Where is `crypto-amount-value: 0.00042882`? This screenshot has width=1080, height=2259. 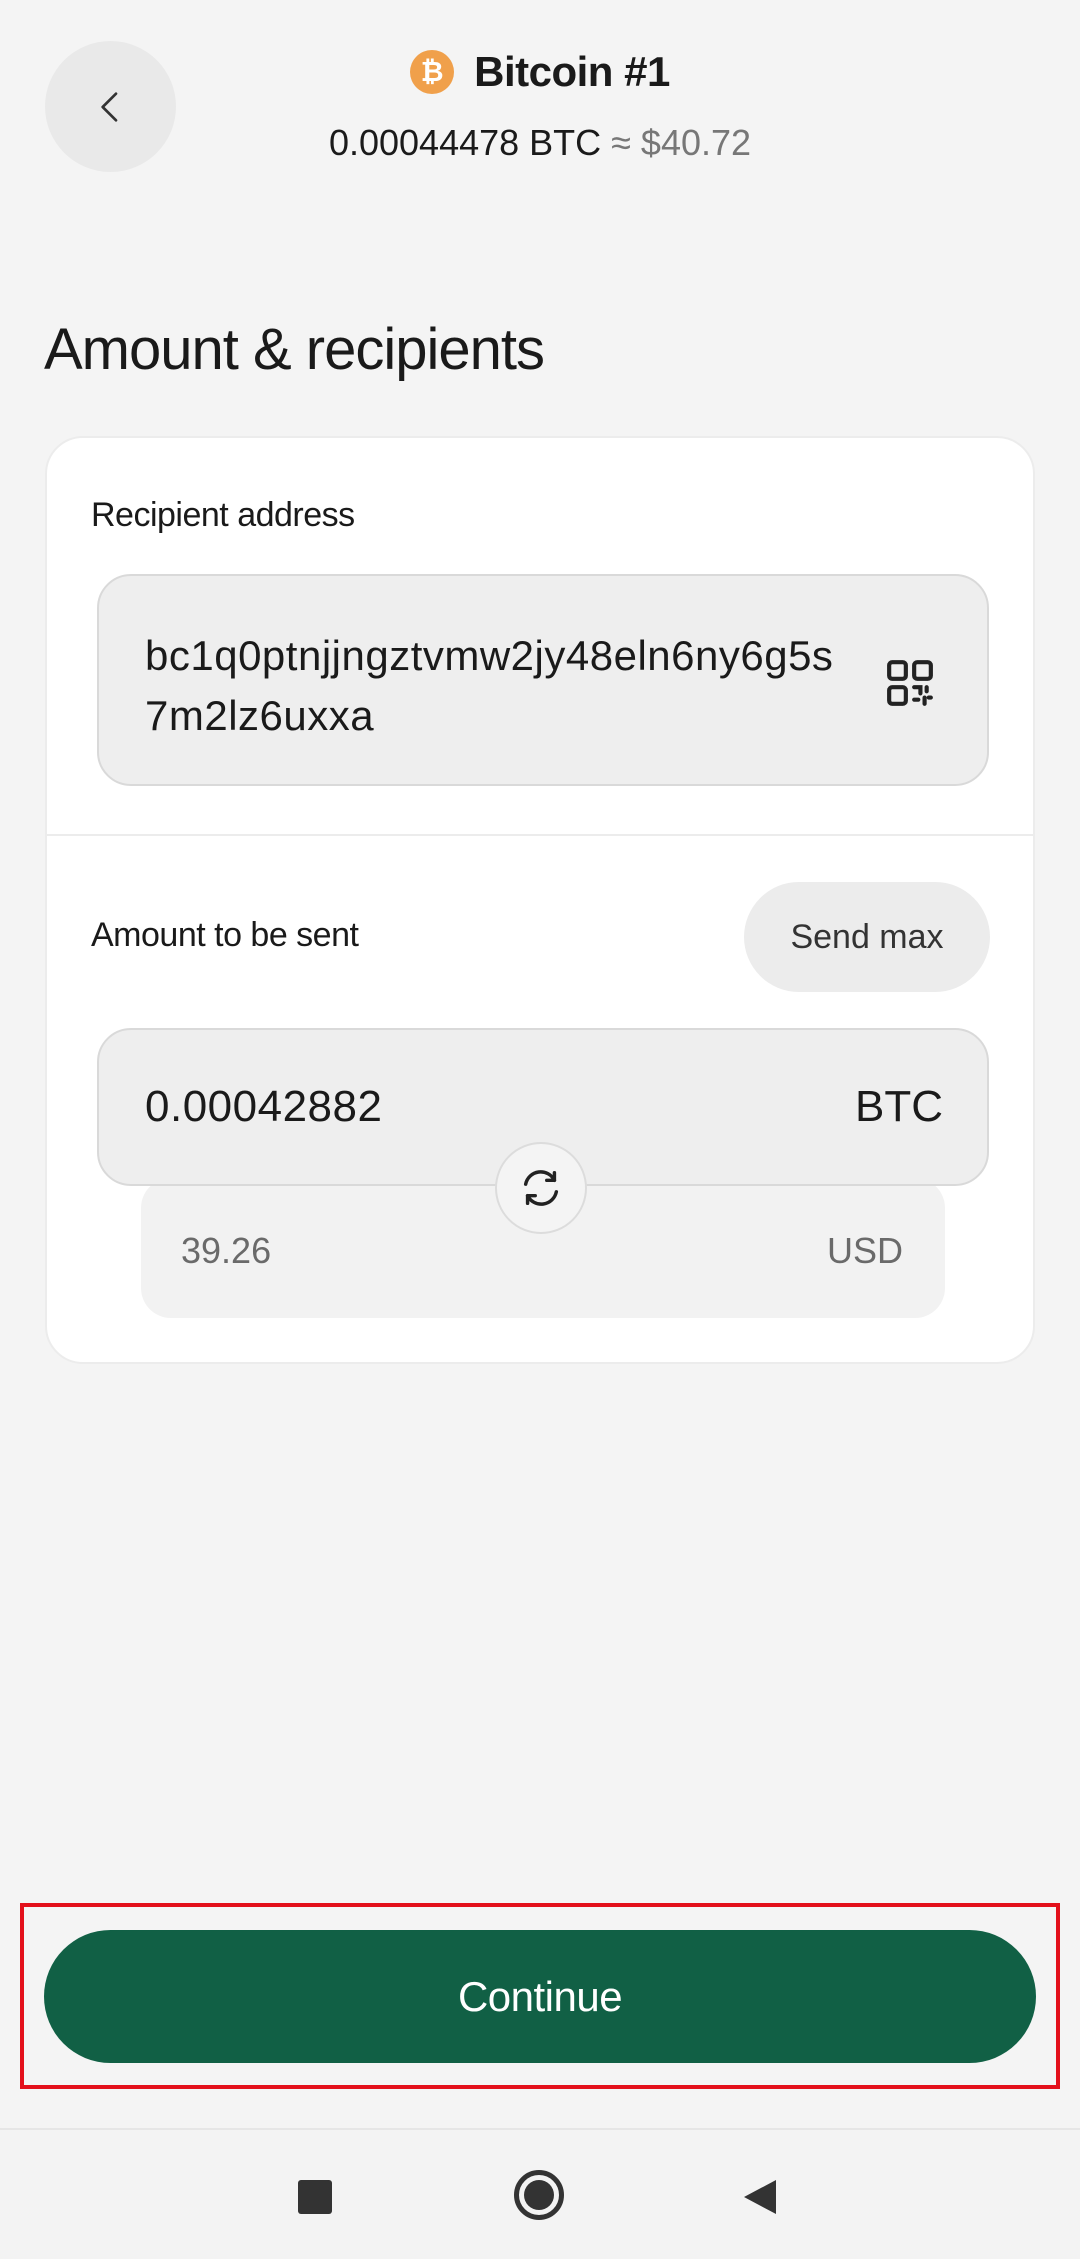 crypto-amount-value: 0.00042882 is located at coordinates (264, 1106).